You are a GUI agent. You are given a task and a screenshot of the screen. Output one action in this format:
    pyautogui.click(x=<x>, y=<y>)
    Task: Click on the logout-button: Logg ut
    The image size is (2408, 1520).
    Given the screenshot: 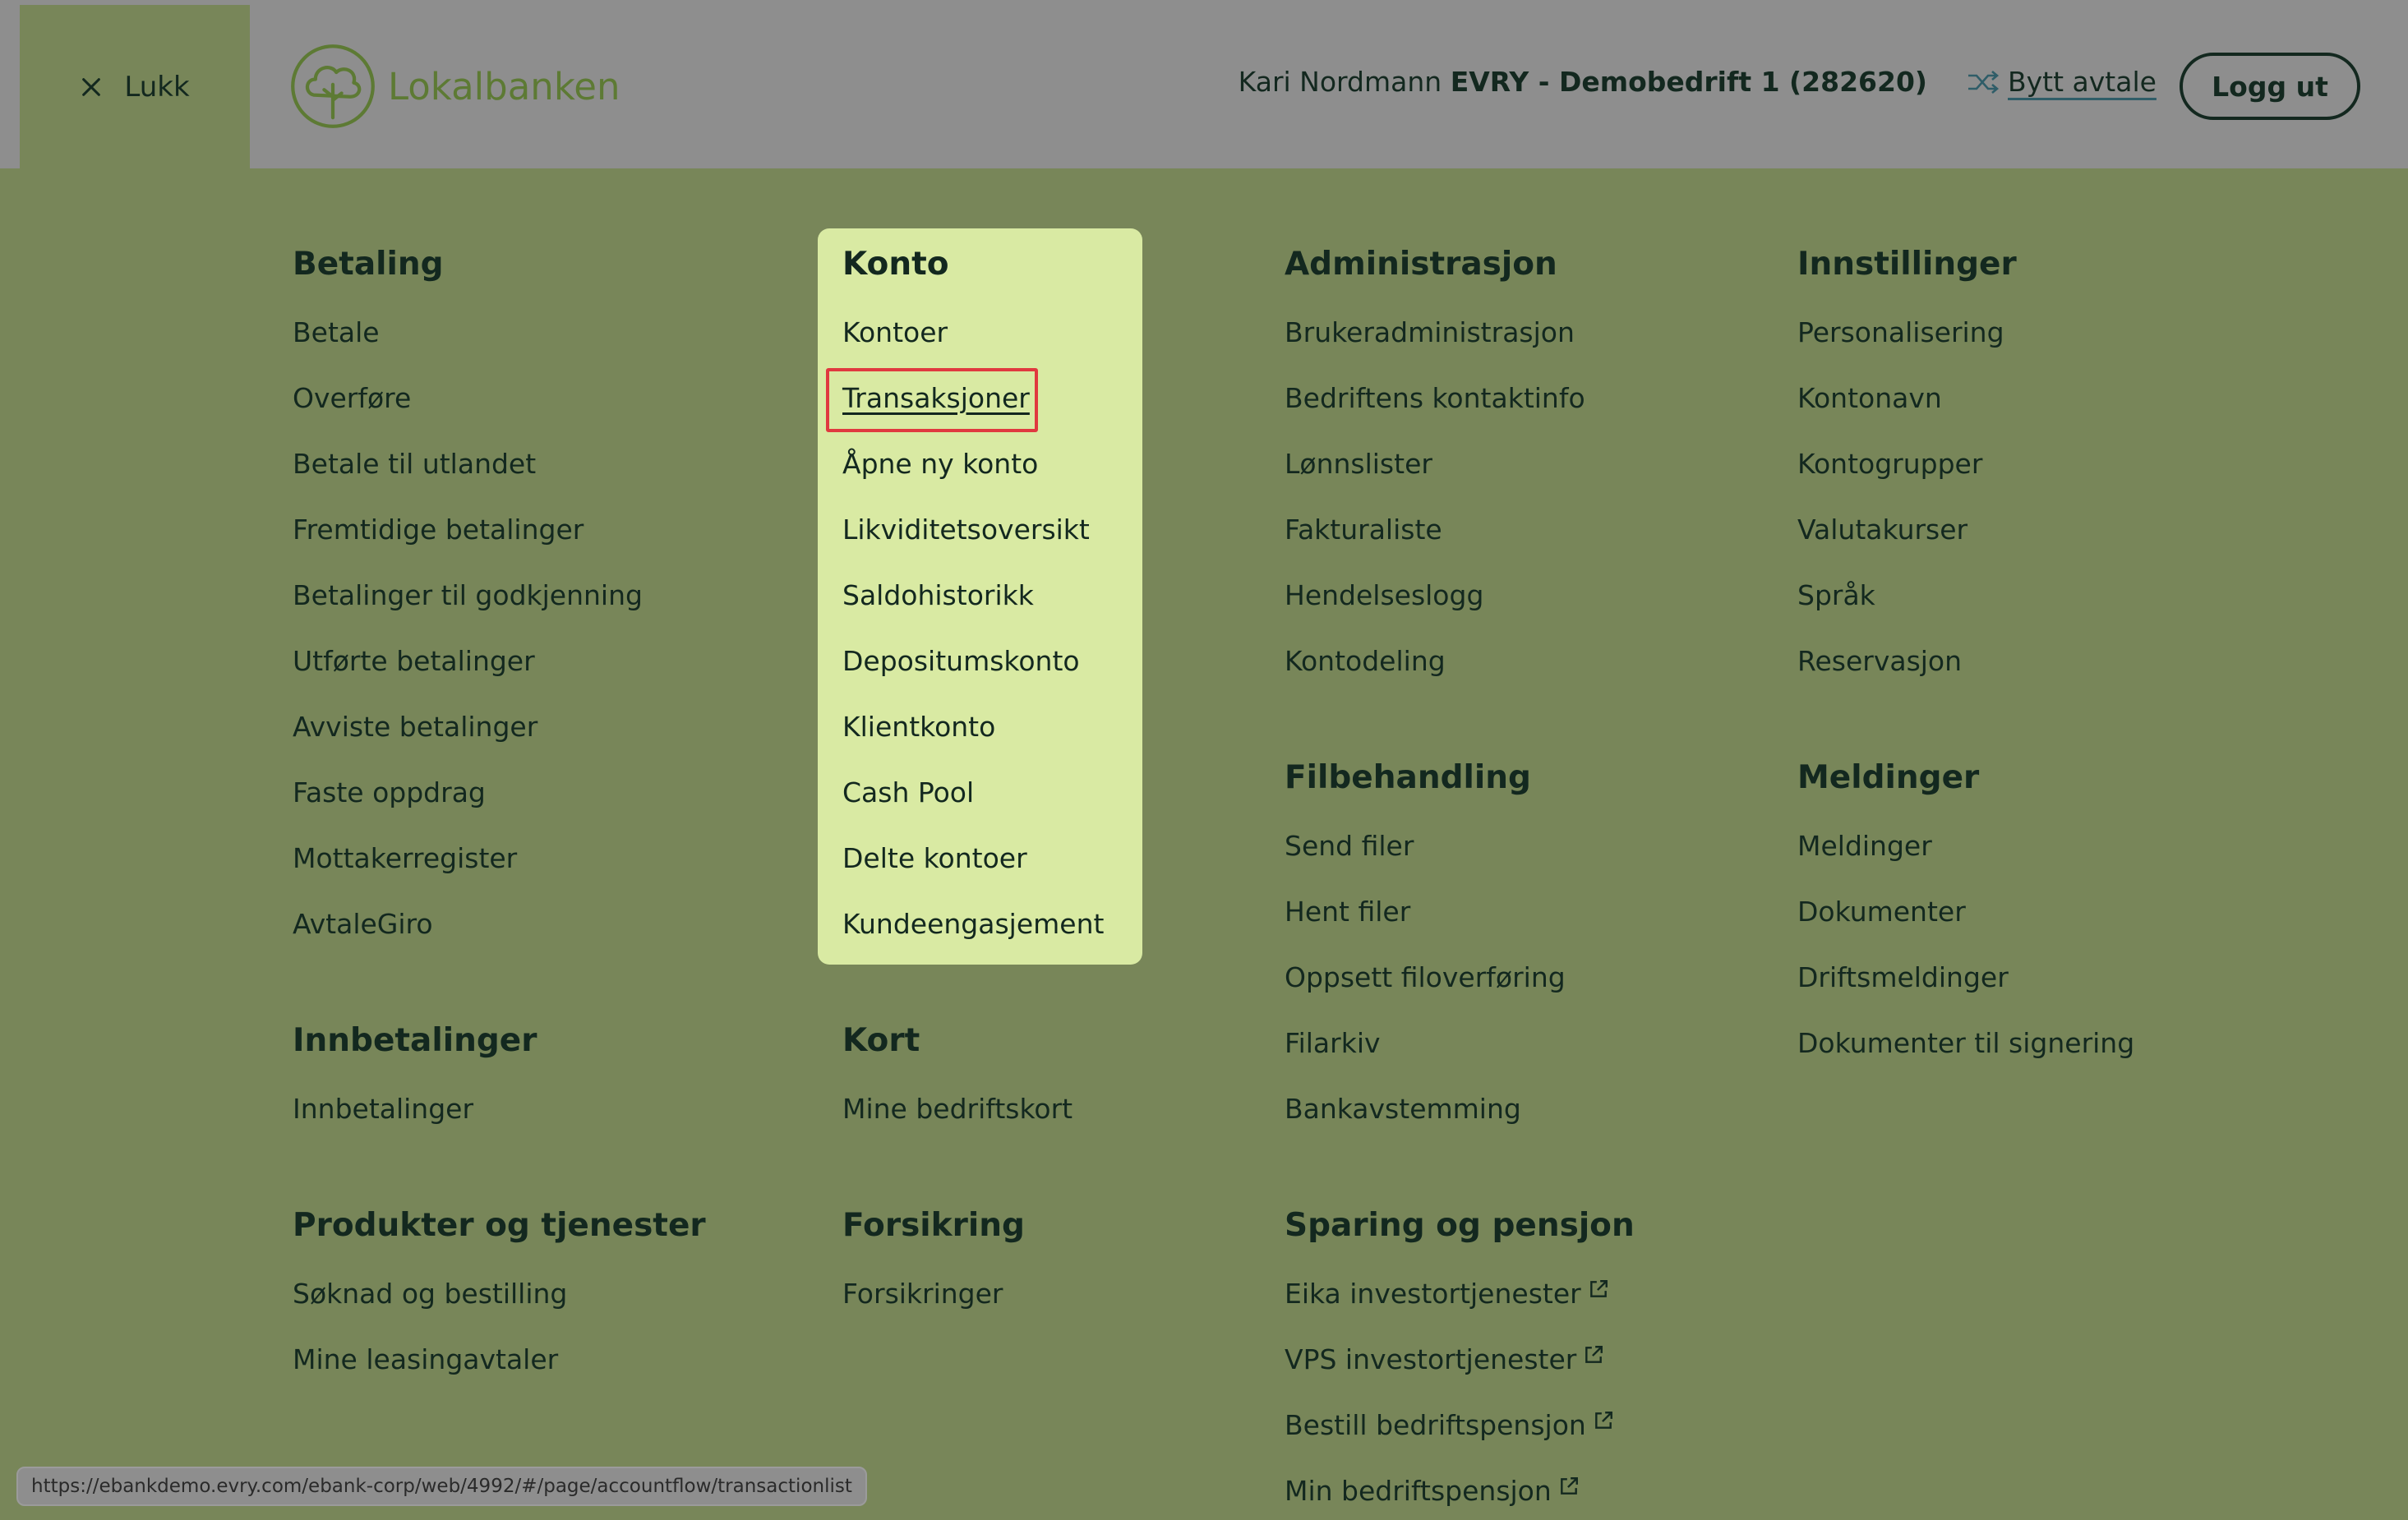 What is the action you would take?
    pyautogui.click(x=2270, y=86)
    